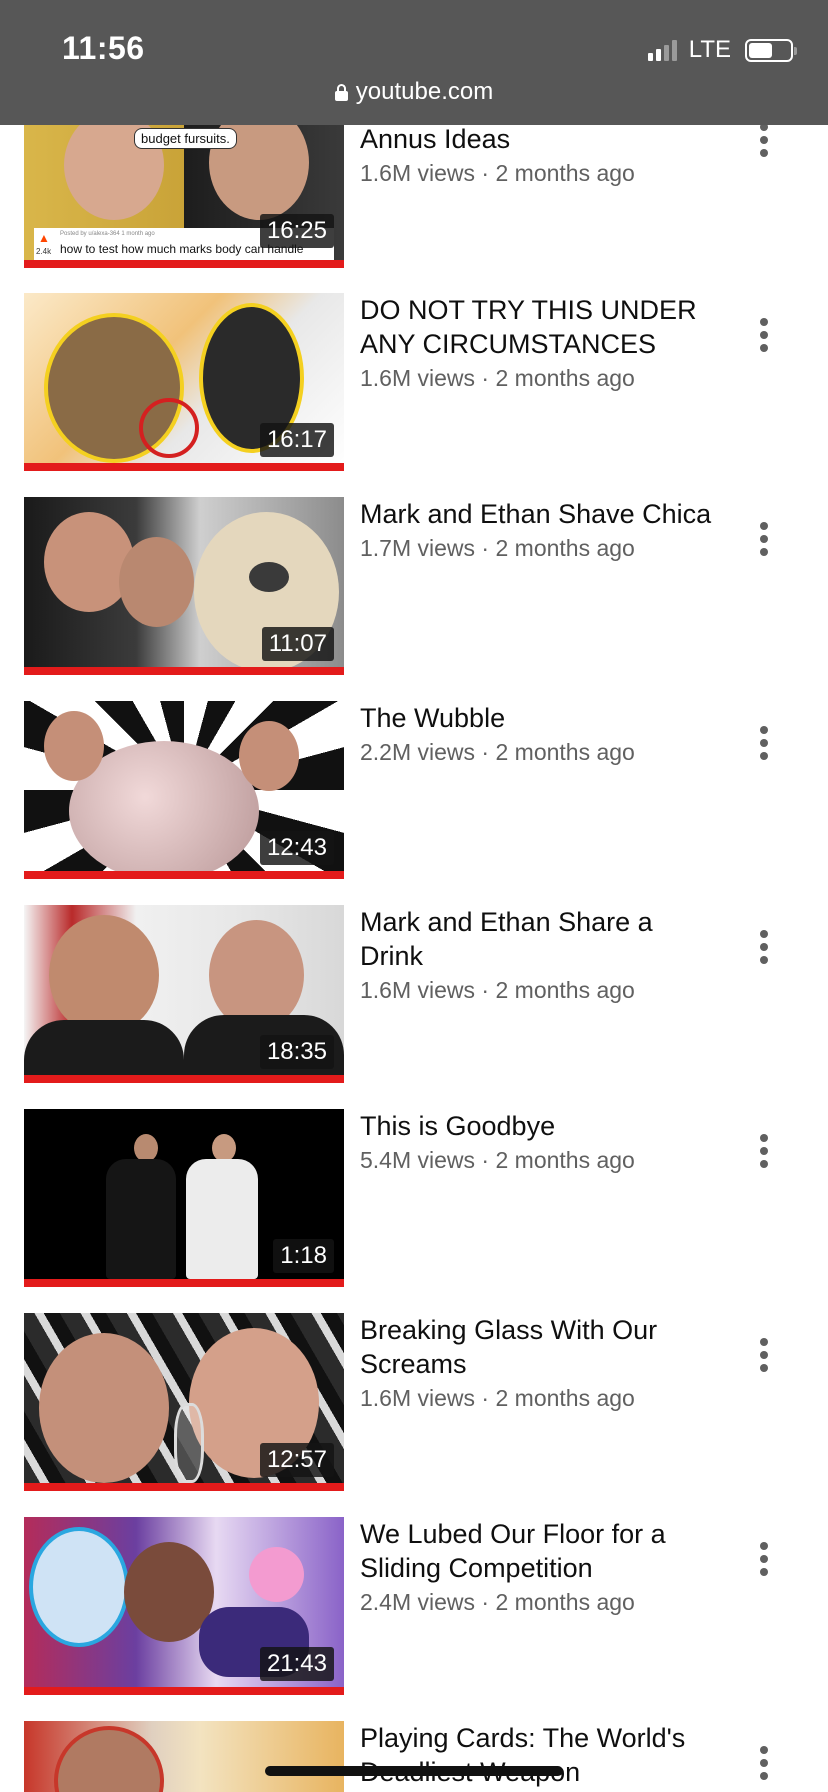 The height and width of the screenshot is (1792, 828). What do you see at coordinates (662, 50) in the screenshot?
I see `signal-icon` at bounding box center [662, 50].